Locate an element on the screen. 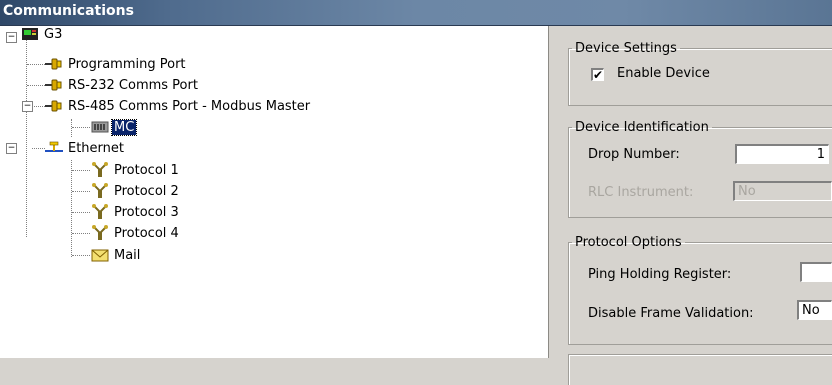 Image resolution: width=832 pixels, height=385 pixels. check-icon: ✔ is located at coordinates (598, 75).